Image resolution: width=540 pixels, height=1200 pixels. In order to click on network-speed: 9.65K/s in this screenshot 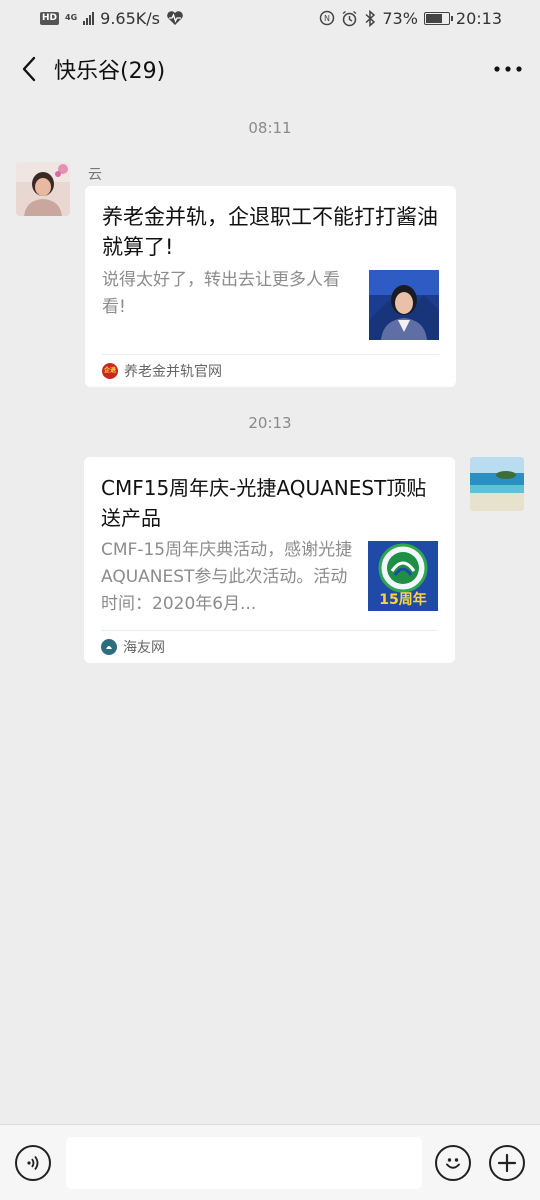, I will do `click(130, 18)`.